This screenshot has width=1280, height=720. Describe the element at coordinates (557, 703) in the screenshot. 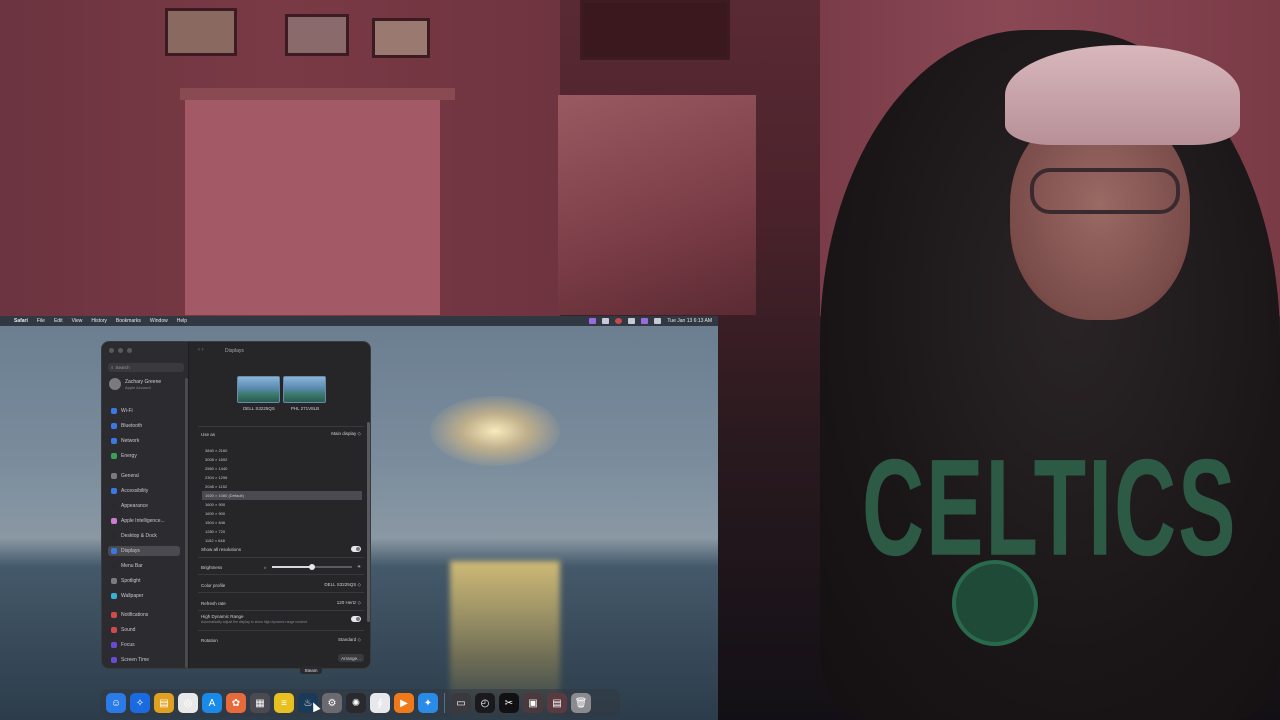

I see `window-thumb-icon: ▤` at that location.